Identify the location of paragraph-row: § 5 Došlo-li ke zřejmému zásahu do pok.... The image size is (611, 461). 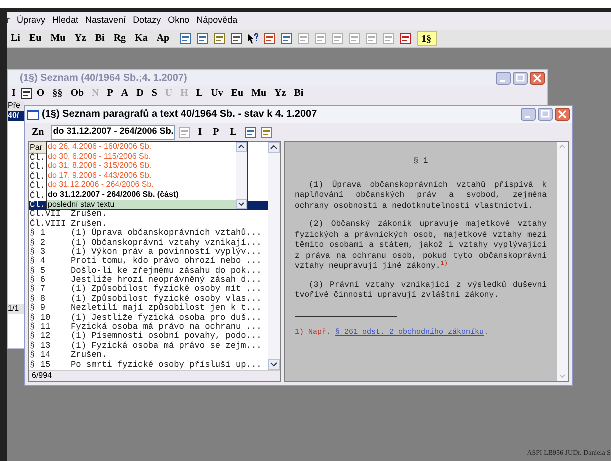
(148, 271).